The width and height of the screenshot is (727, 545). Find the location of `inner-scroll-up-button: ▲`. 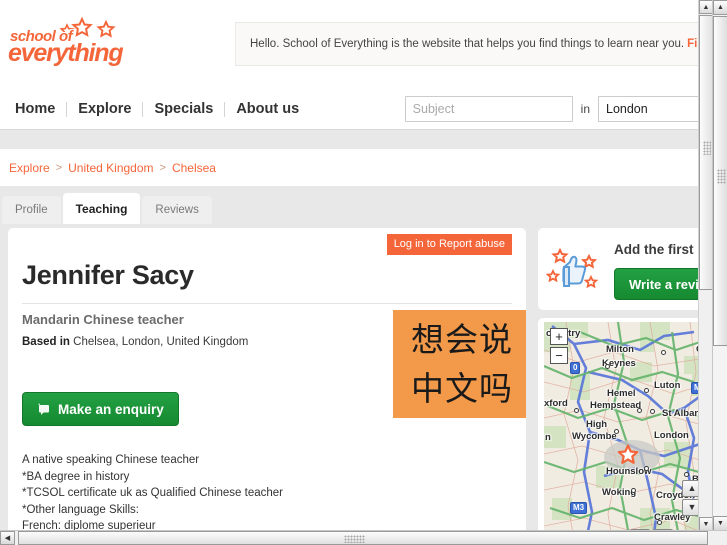

inner-scroll-up-button: ▲ is located at coordinates (706, 7).